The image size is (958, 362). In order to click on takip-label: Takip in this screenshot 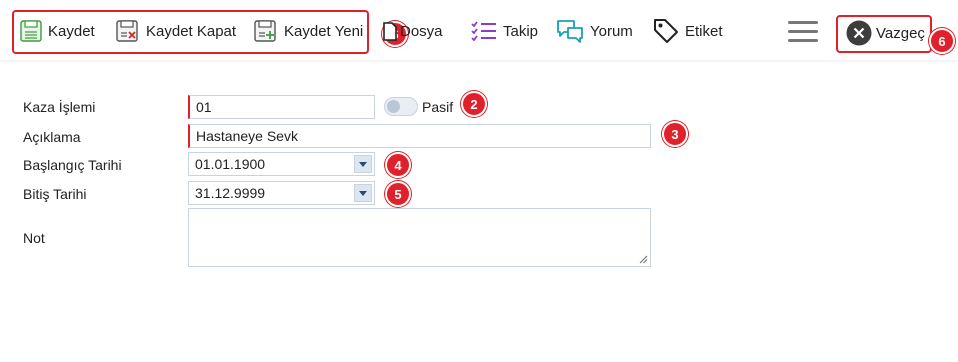, I will do `click(521, 31)`.